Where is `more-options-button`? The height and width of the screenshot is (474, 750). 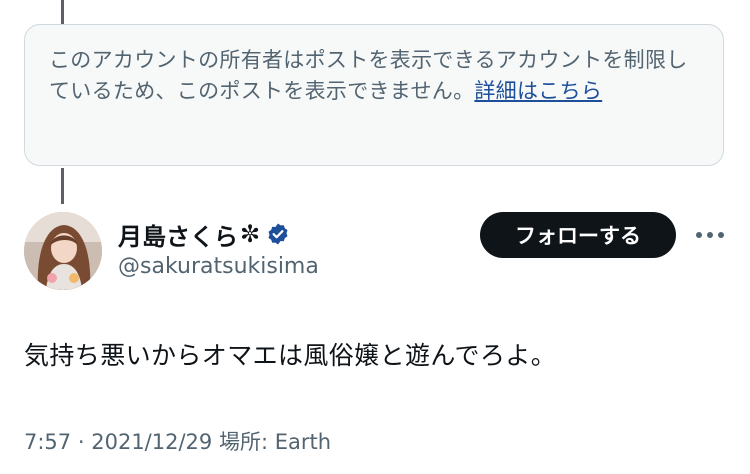 more-options-button is located at coordinates (710, 235).